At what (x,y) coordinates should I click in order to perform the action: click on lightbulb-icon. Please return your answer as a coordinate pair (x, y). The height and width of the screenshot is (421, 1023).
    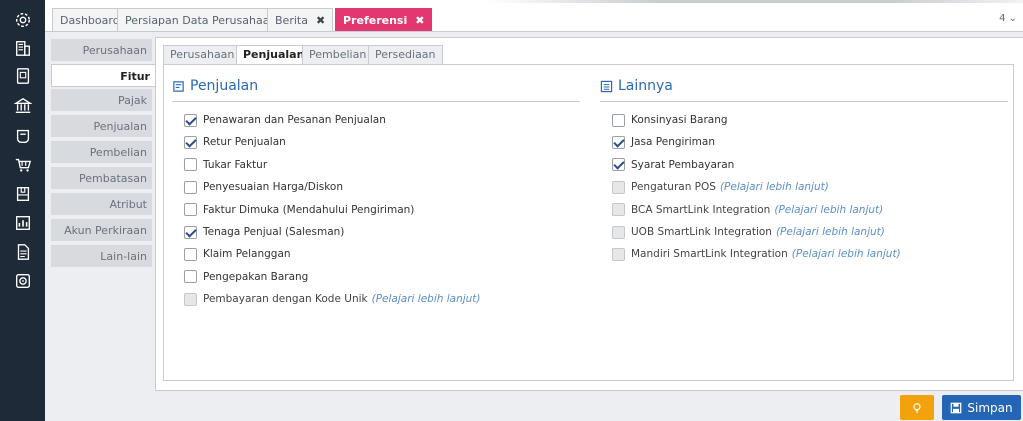
    Looking at the image, I should click on (917, 407).